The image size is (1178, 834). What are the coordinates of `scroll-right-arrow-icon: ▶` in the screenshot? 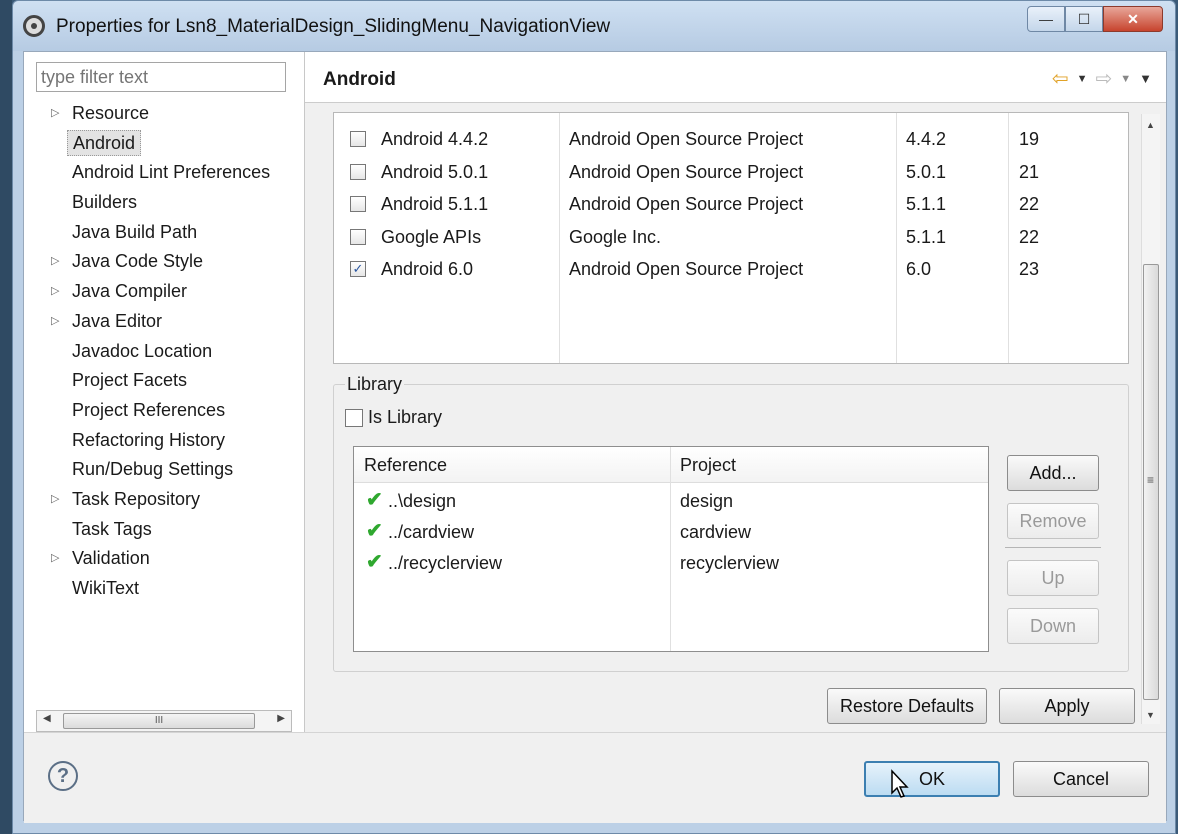 It's located at (281, 718).